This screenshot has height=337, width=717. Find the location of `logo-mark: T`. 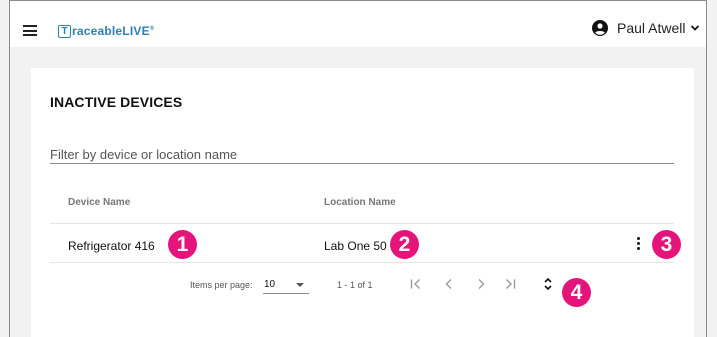

logo-mark: T is located at coordinates (64, 31).